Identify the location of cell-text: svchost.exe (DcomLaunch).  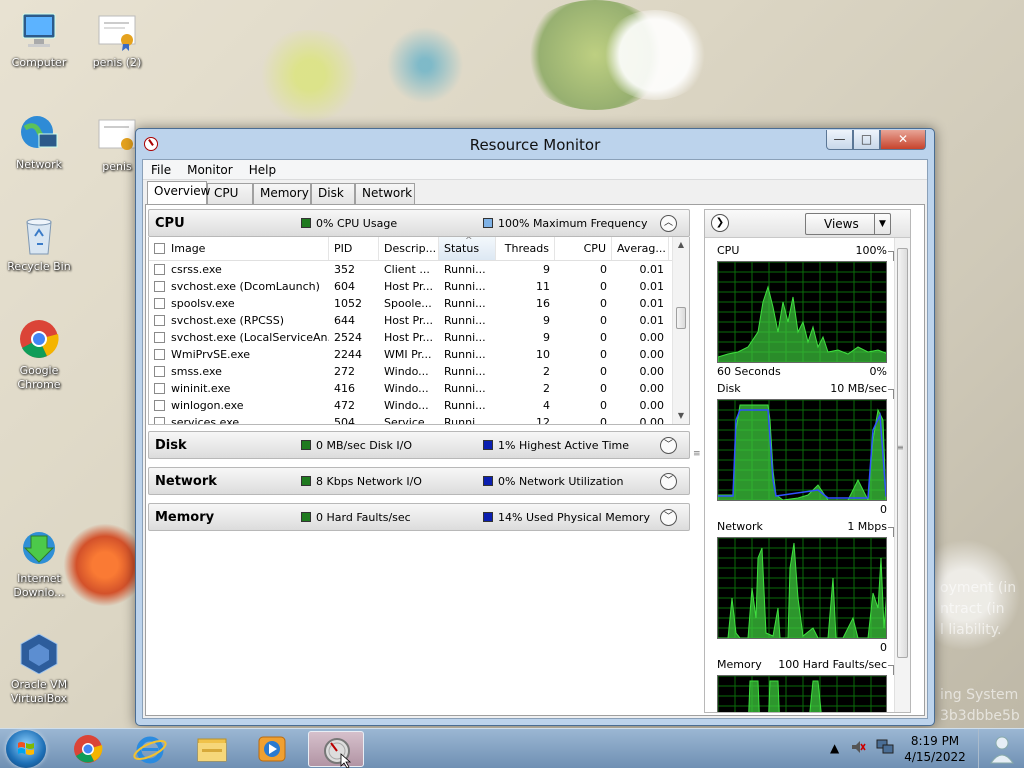
(245, 286).